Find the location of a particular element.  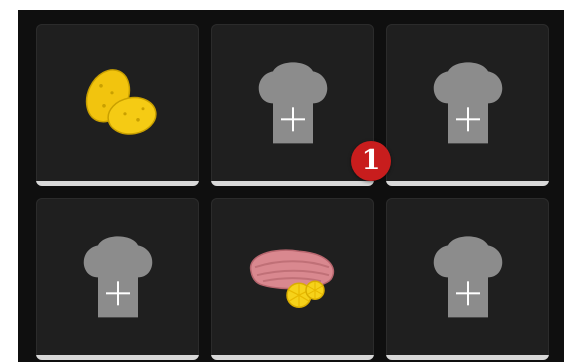

notification-badge: 1 is located at coordinates (371, 161).